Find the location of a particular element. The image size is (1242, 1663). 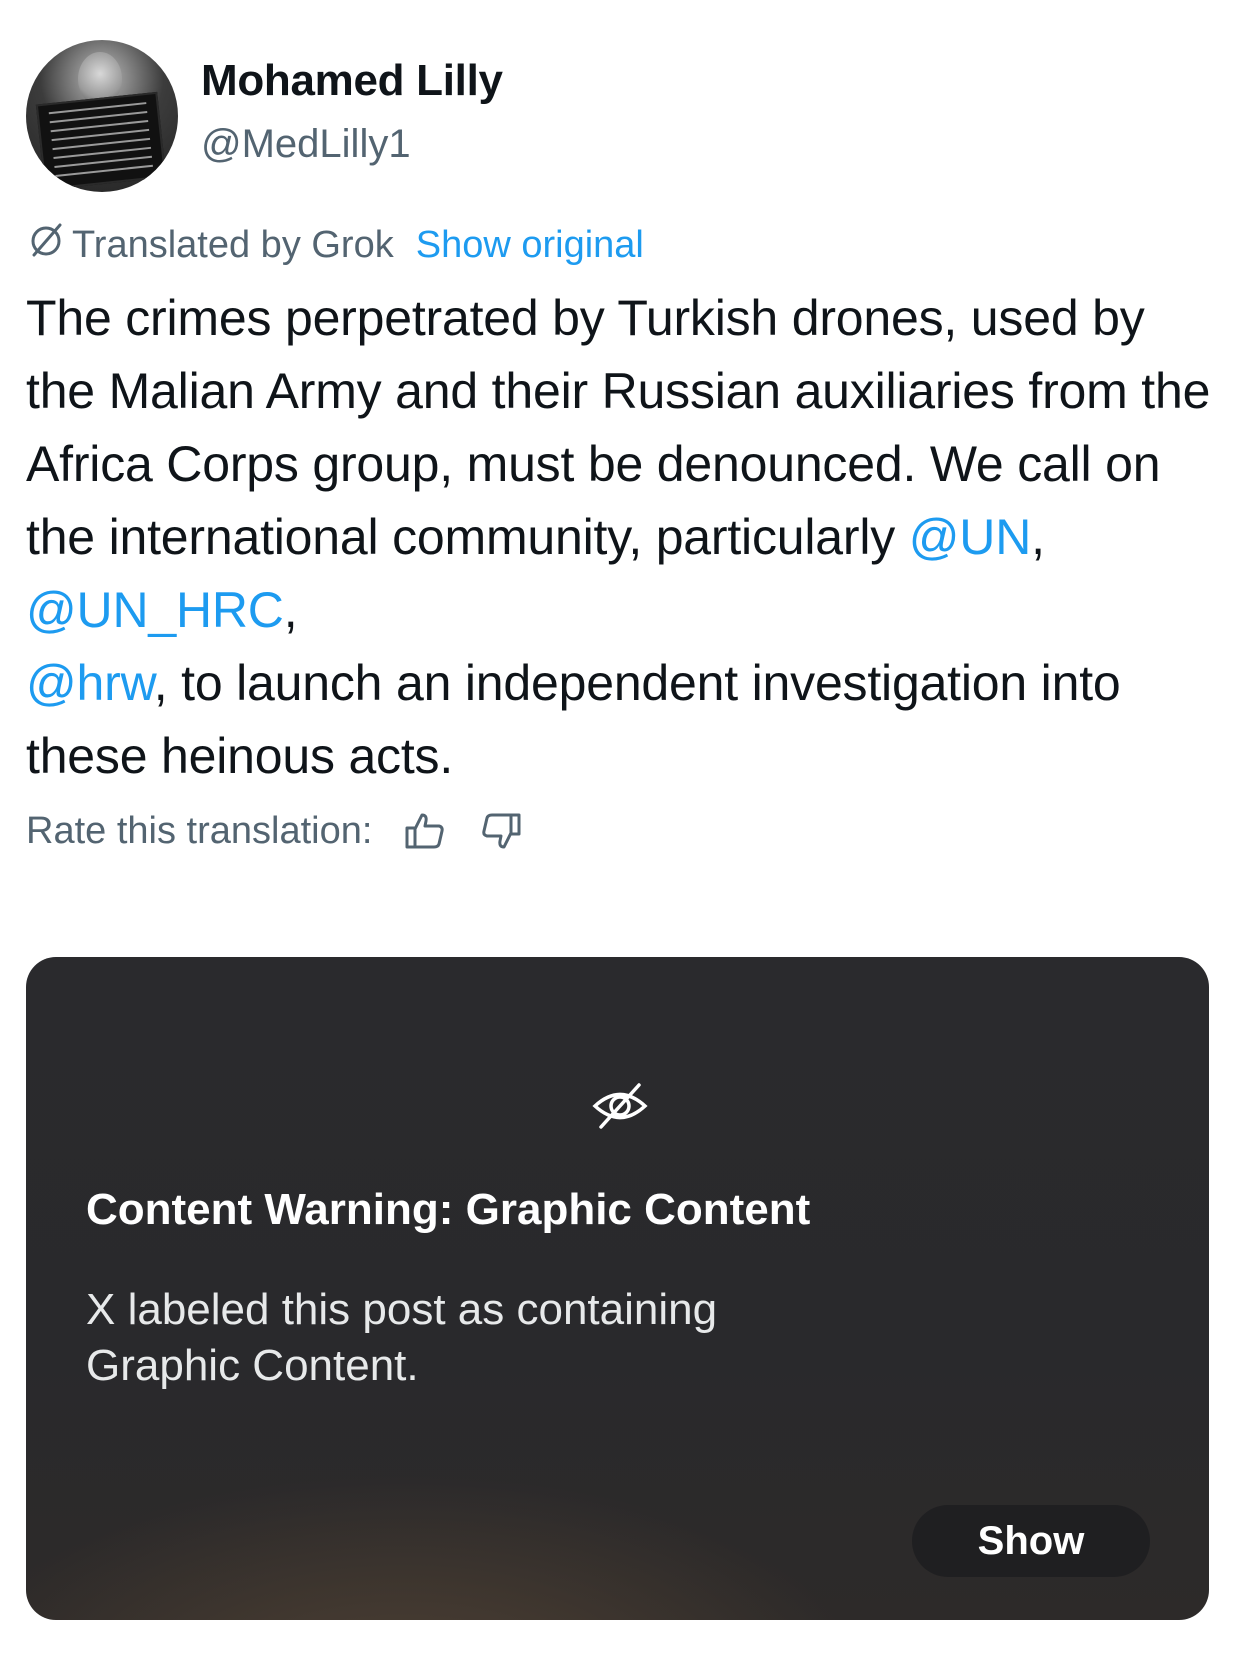

author-handle: @MedLilly1 is located at coordinates (306, 144).